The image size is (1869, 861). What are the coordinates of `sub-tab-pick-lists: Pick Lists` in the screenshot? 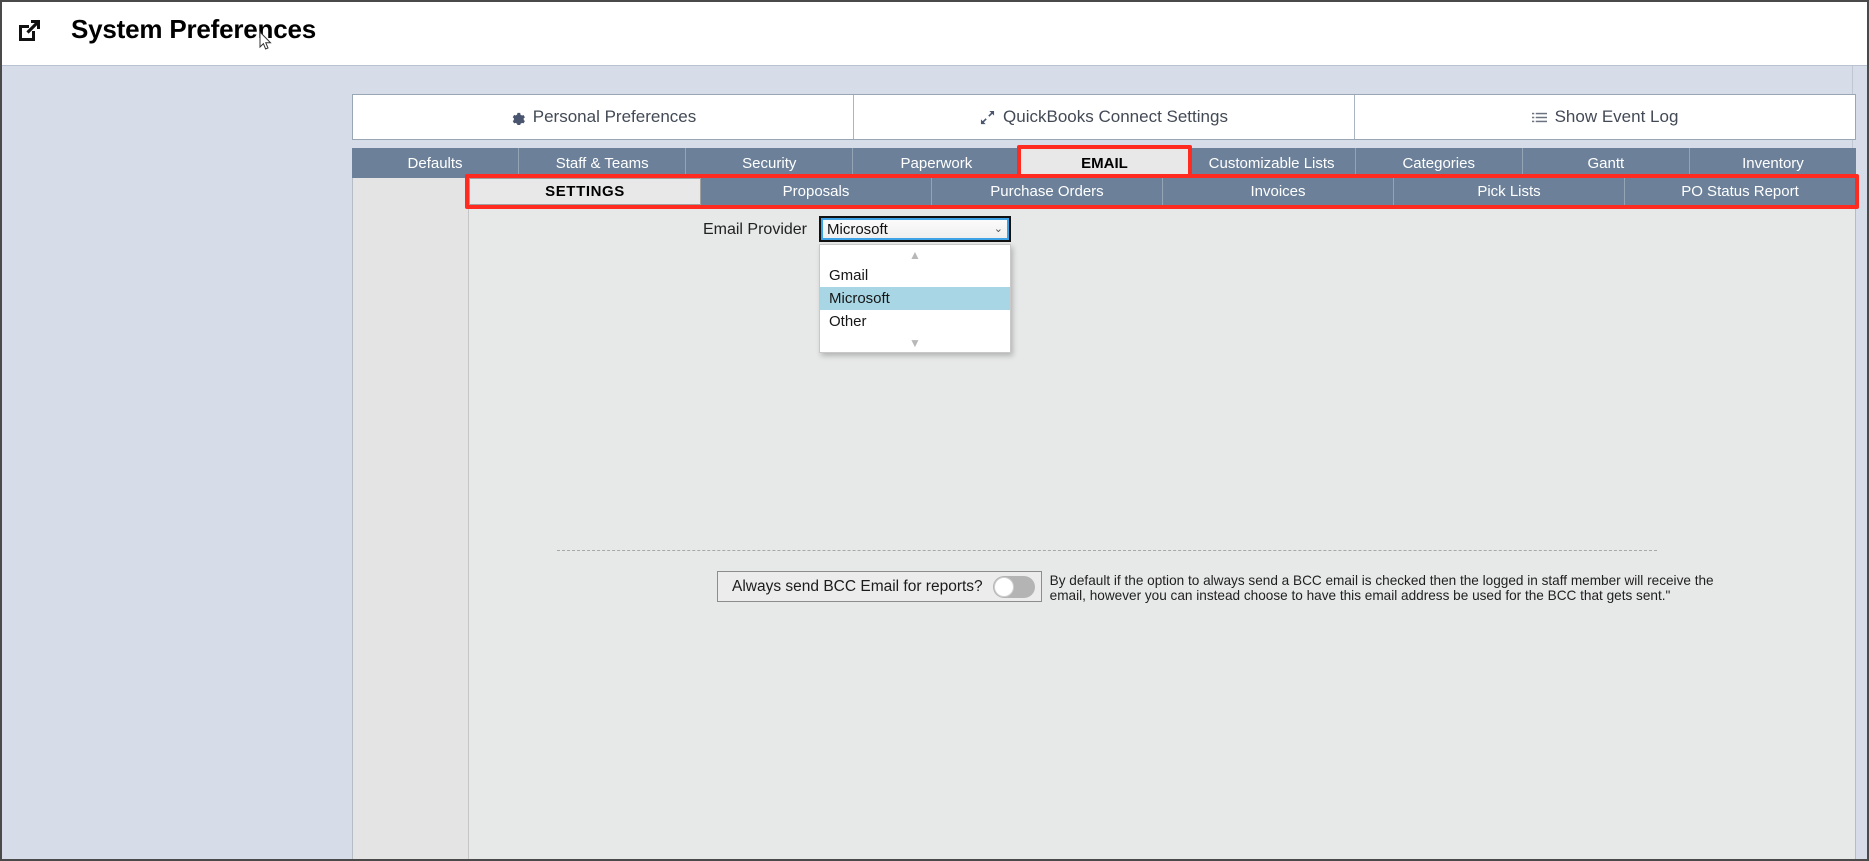 It's located at (1509, 191).